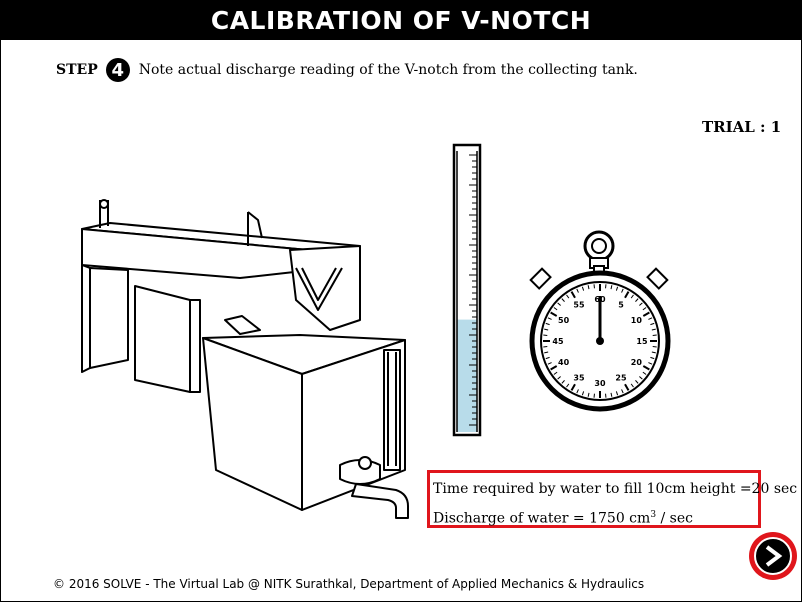  Describe the element at coordinates (600, 321) in the screenshot. I see `stopwatch: 60510152025303540455055` at that location.